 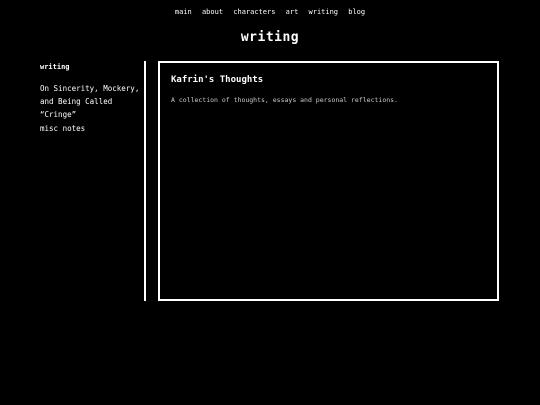 What do you see at coordinates (254, 12) in the screenshot?
I see `nav-link-characters: characters` at bounding box center [254, 12].